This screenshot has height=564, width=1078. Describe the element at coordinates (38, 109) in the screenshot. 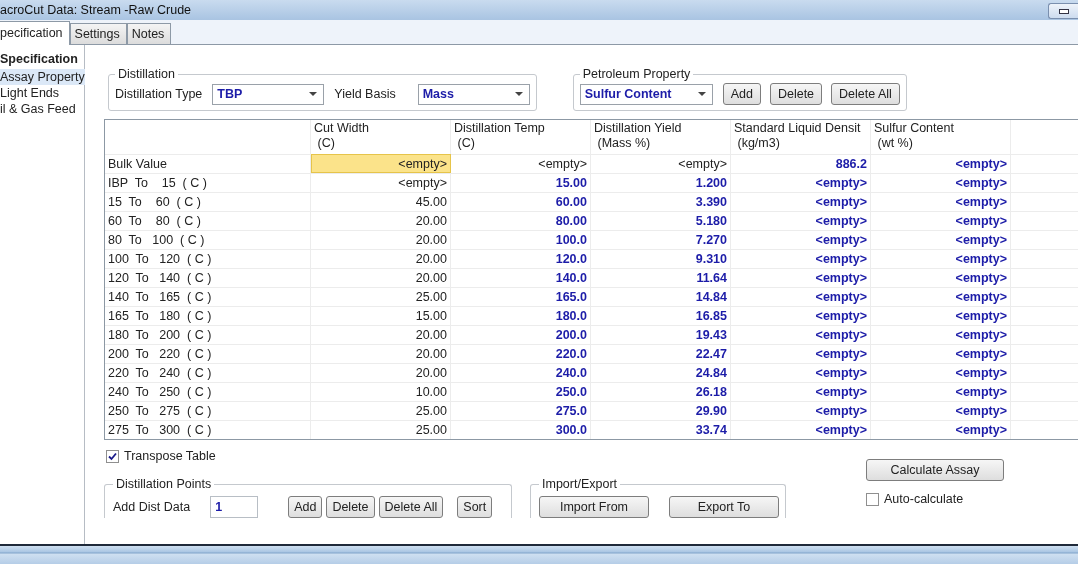

I see `sidebar-item: il & Gas Feed` at that location.